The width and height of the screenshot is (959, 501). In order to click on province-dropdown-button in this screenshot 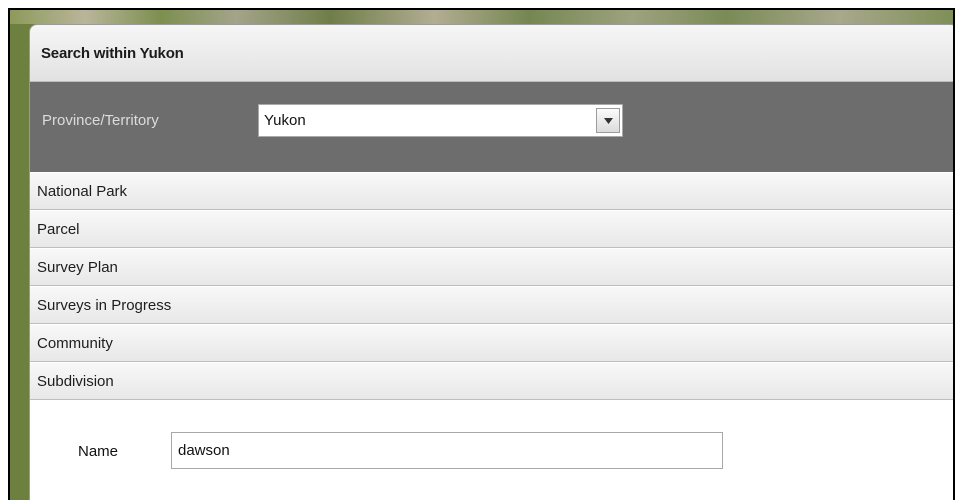, I will do `click(608, 120)`.